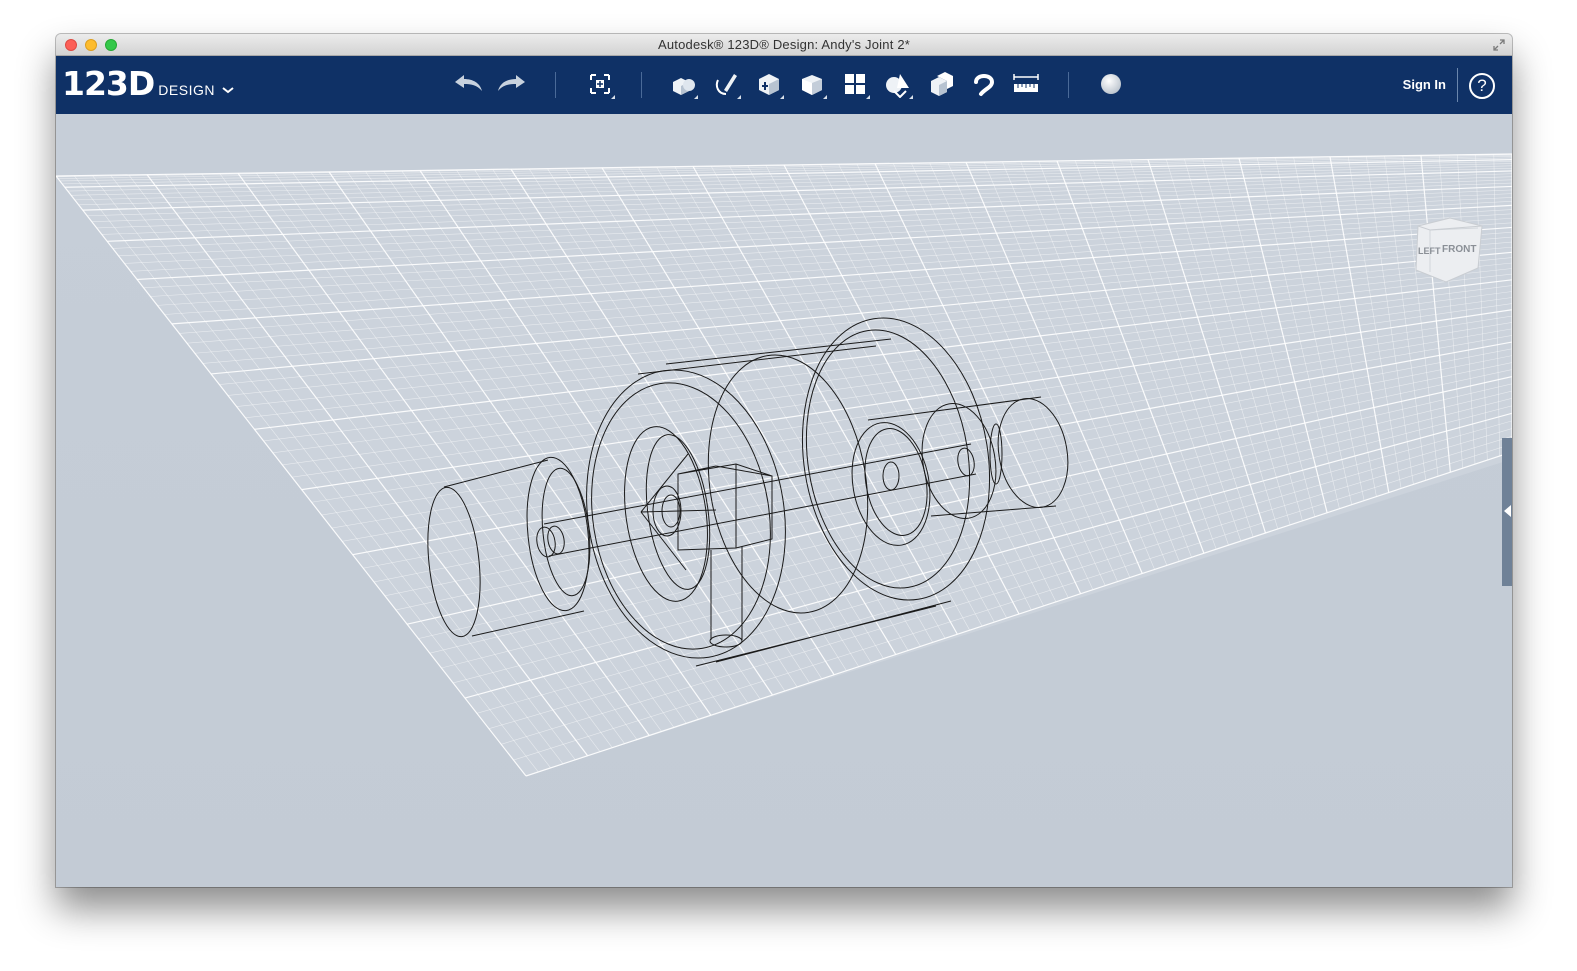 The height and width of the screenshot is (971, 1577). Describe the element at coordinates (823, 633) in the screenshot. I see `drum-bottom-edges` at that location.